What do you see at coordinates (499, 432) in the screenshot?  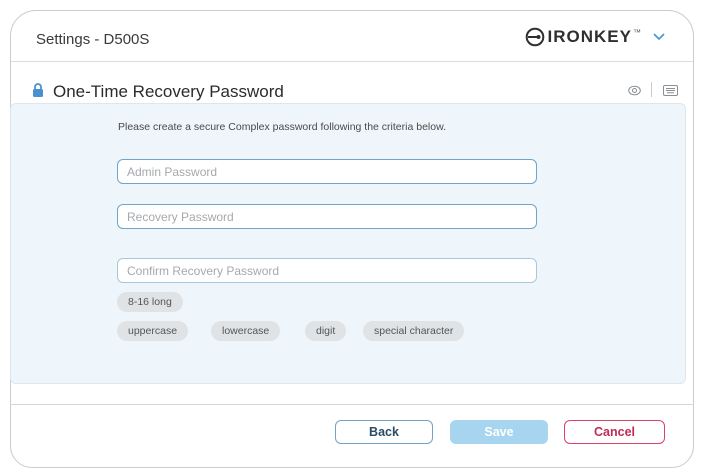 I see `save-button: Save` at bounding box center [499, 432].